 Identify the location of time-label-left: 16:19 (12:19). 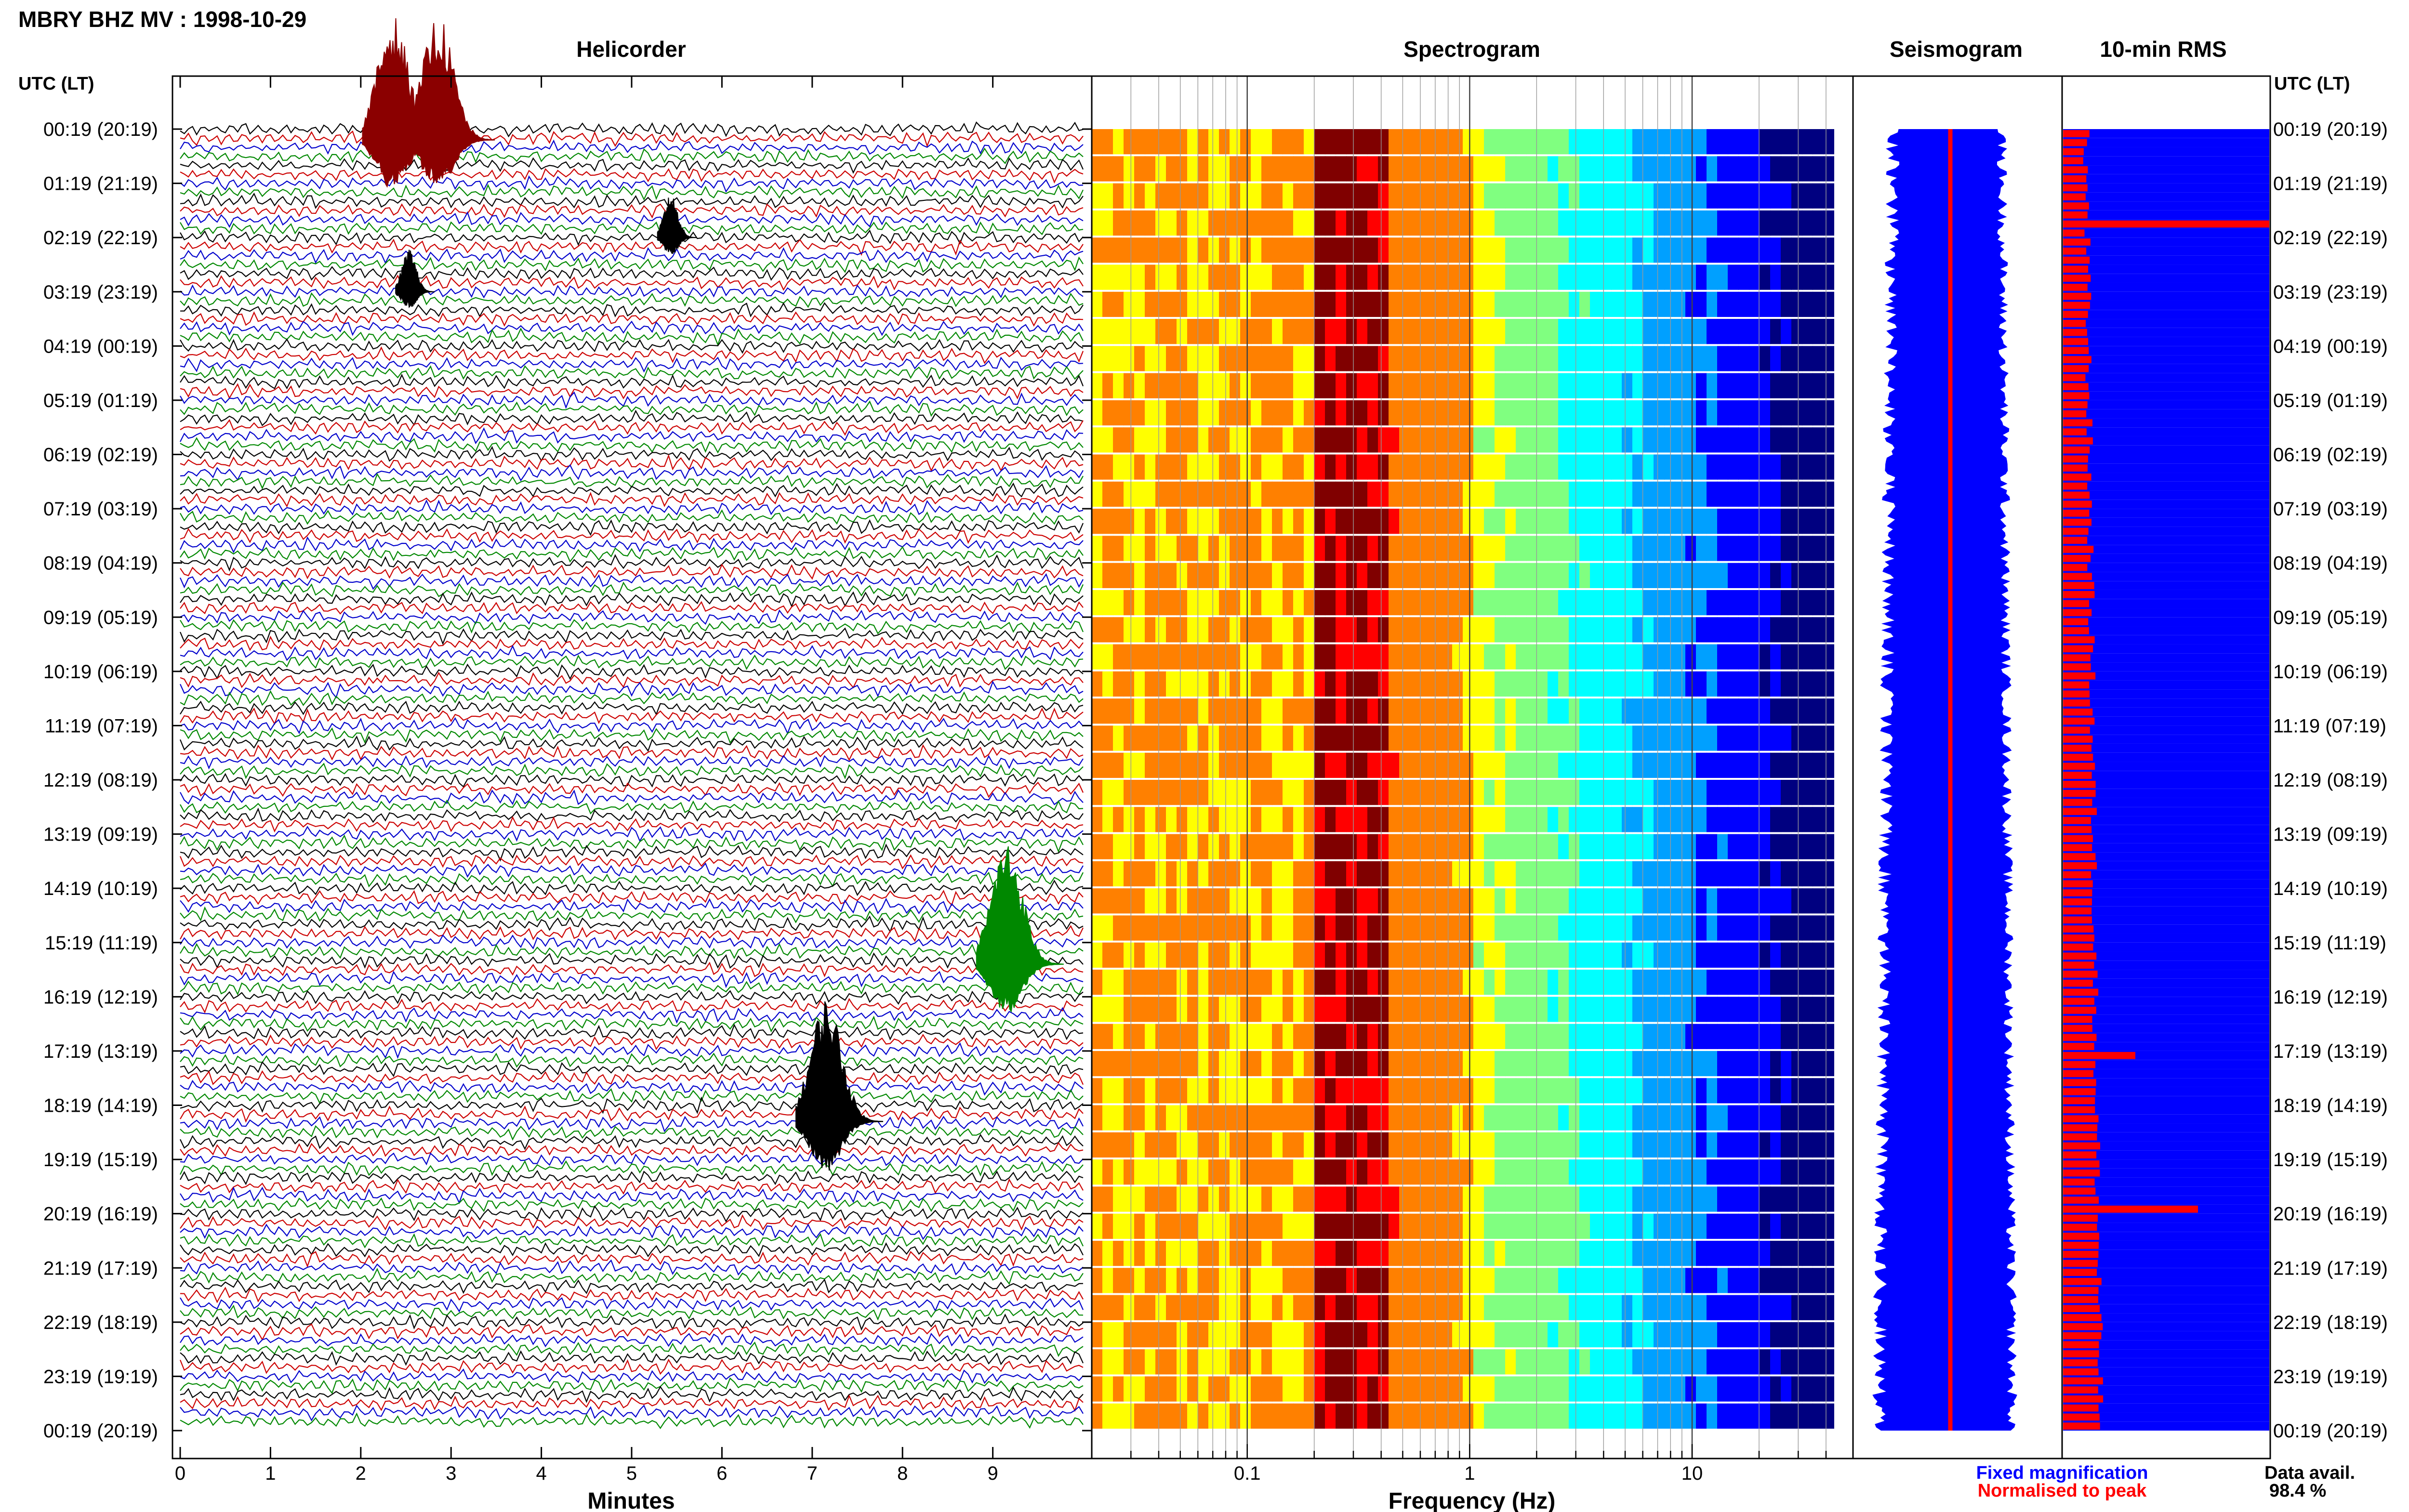
(100, 997).